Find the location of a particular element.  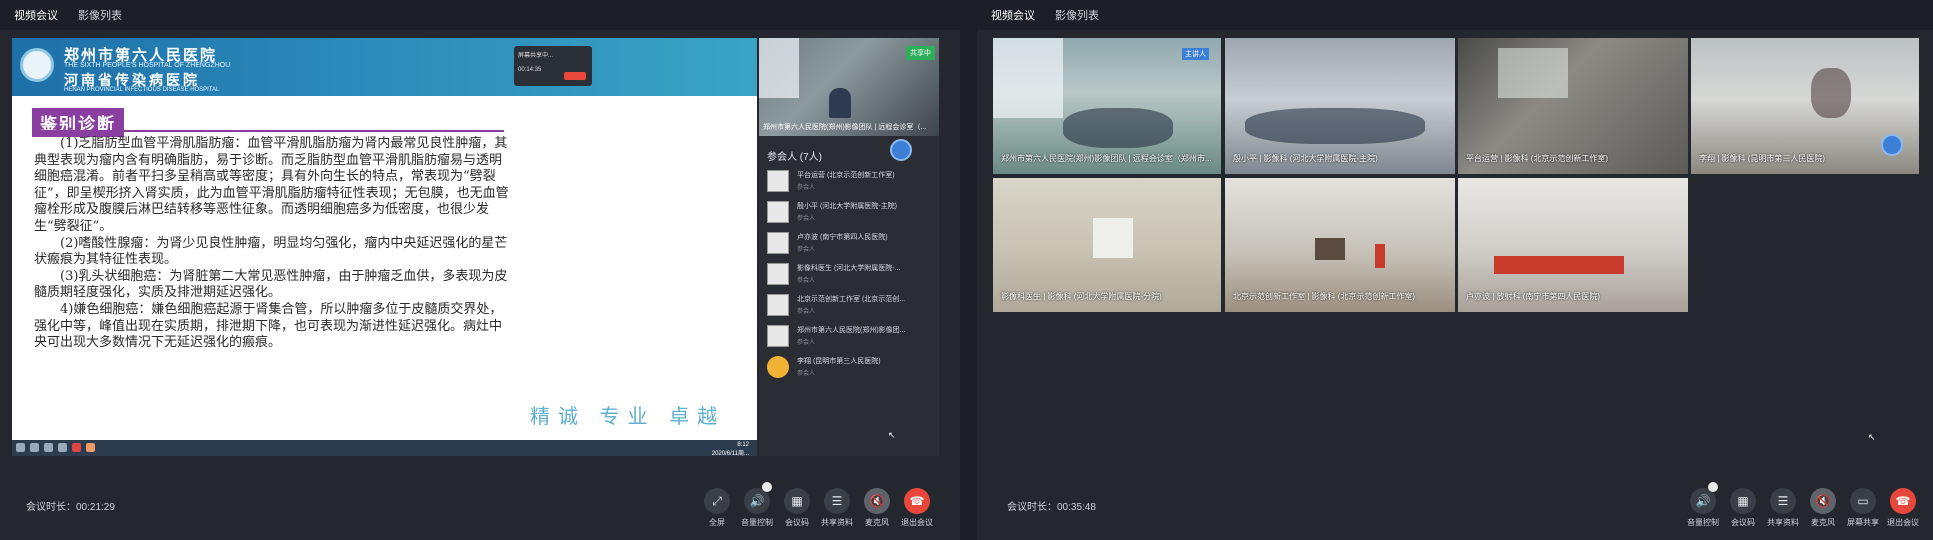

meeting-duration: 会议时长：00:21:29 is located at coordinates (70, 507).